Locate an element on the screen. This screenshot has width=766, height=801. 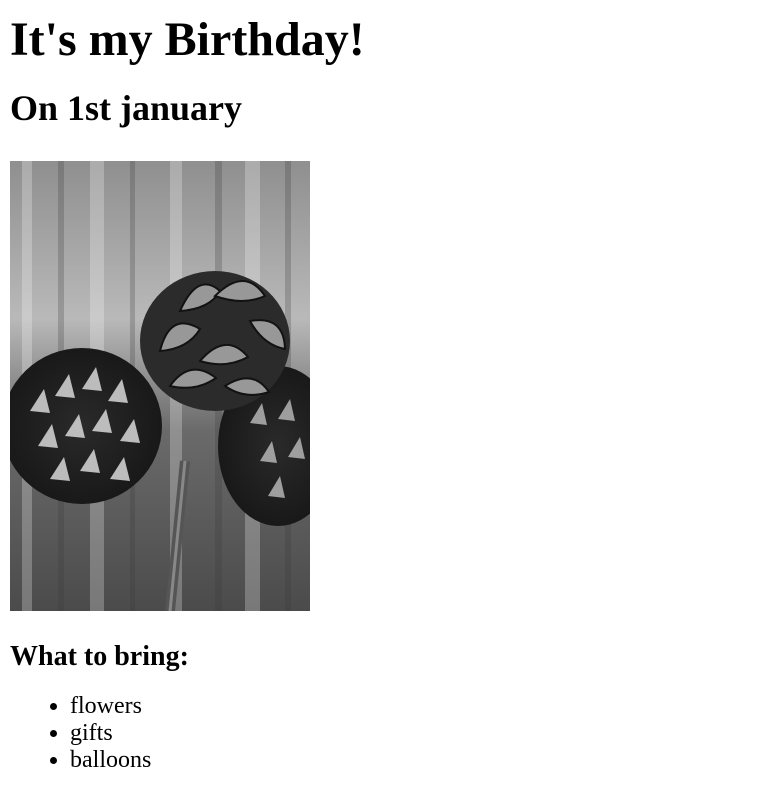
what-to-bring-heading: What to bring: is located at coordinates (99, 656).